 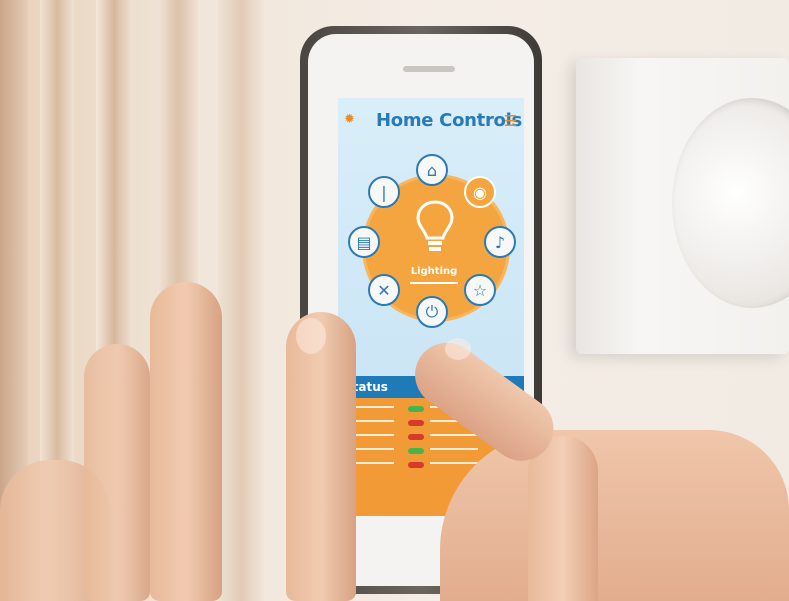 I want to click on tools-icon: ✕, so click(x=384, y=290).